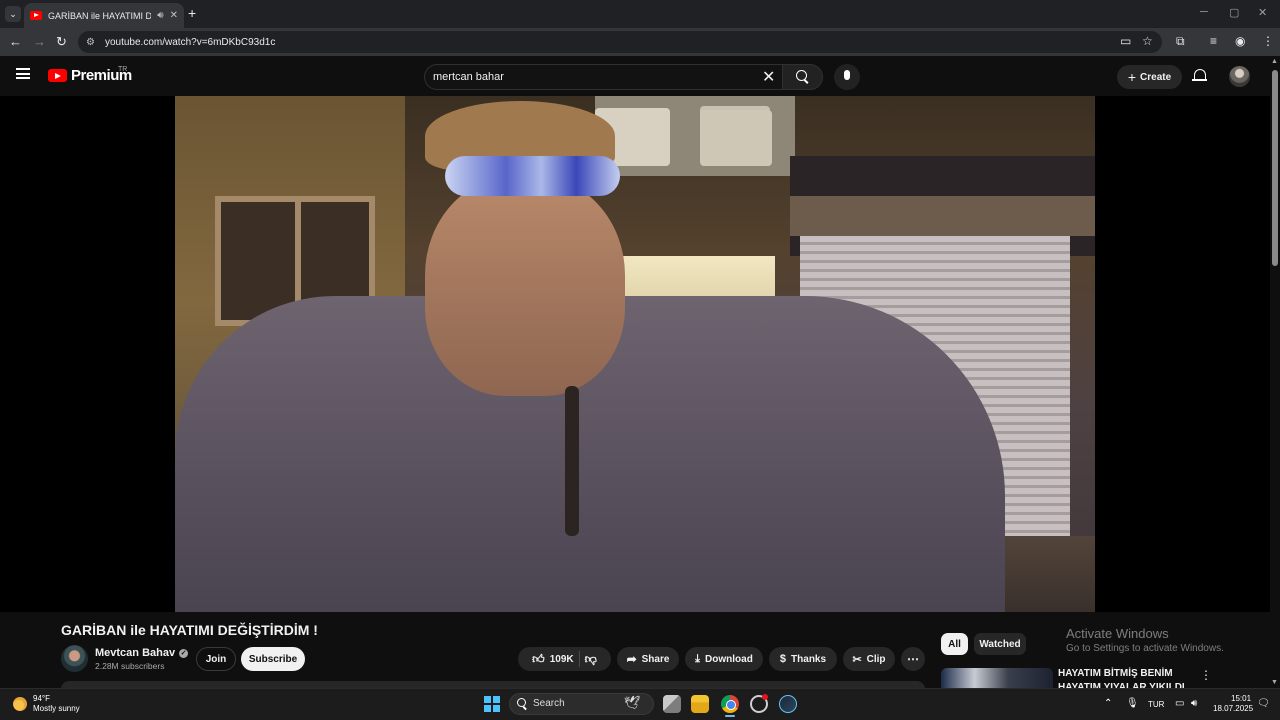  I want to click on download-button: ⤓ Download, so click(724, 659).